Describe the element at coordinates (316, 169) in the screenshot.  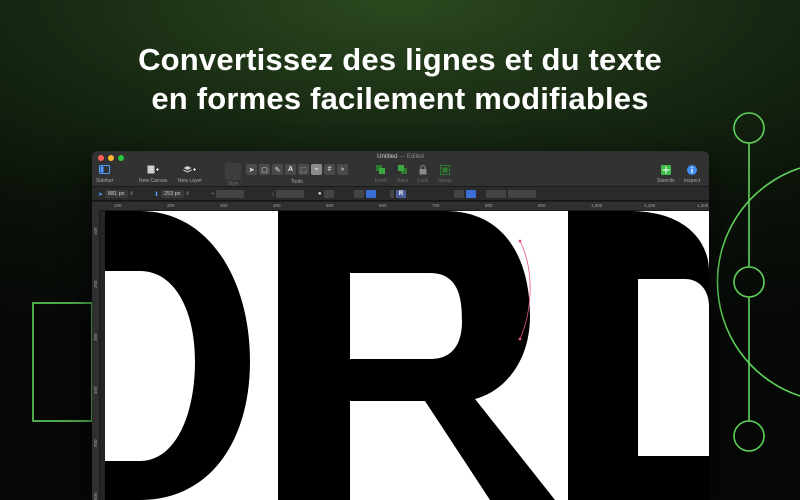
I see `node-tool: ⌖` at that location.